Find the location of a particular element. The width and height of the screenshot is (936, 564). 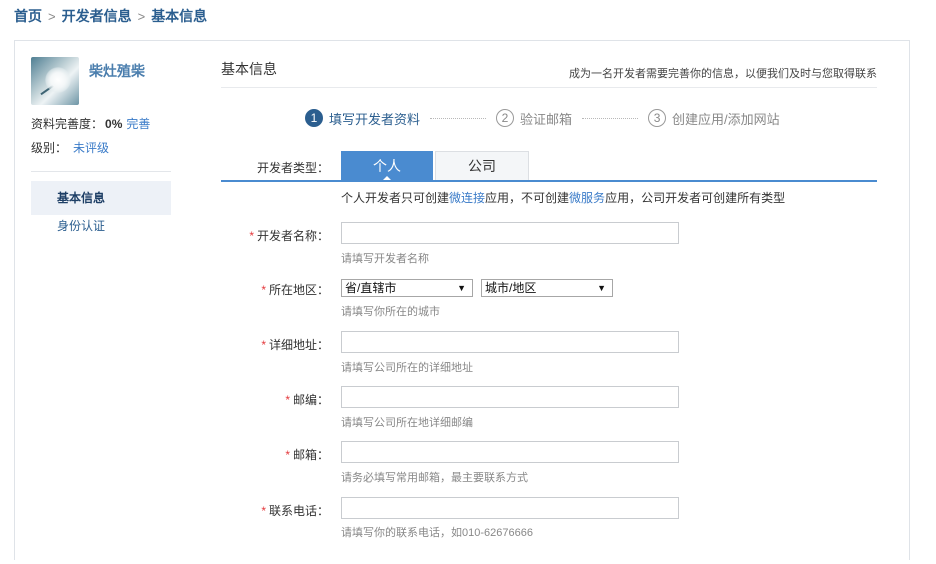

step-1-label: 填写开发者资料 is located at coordinates (375, 119).